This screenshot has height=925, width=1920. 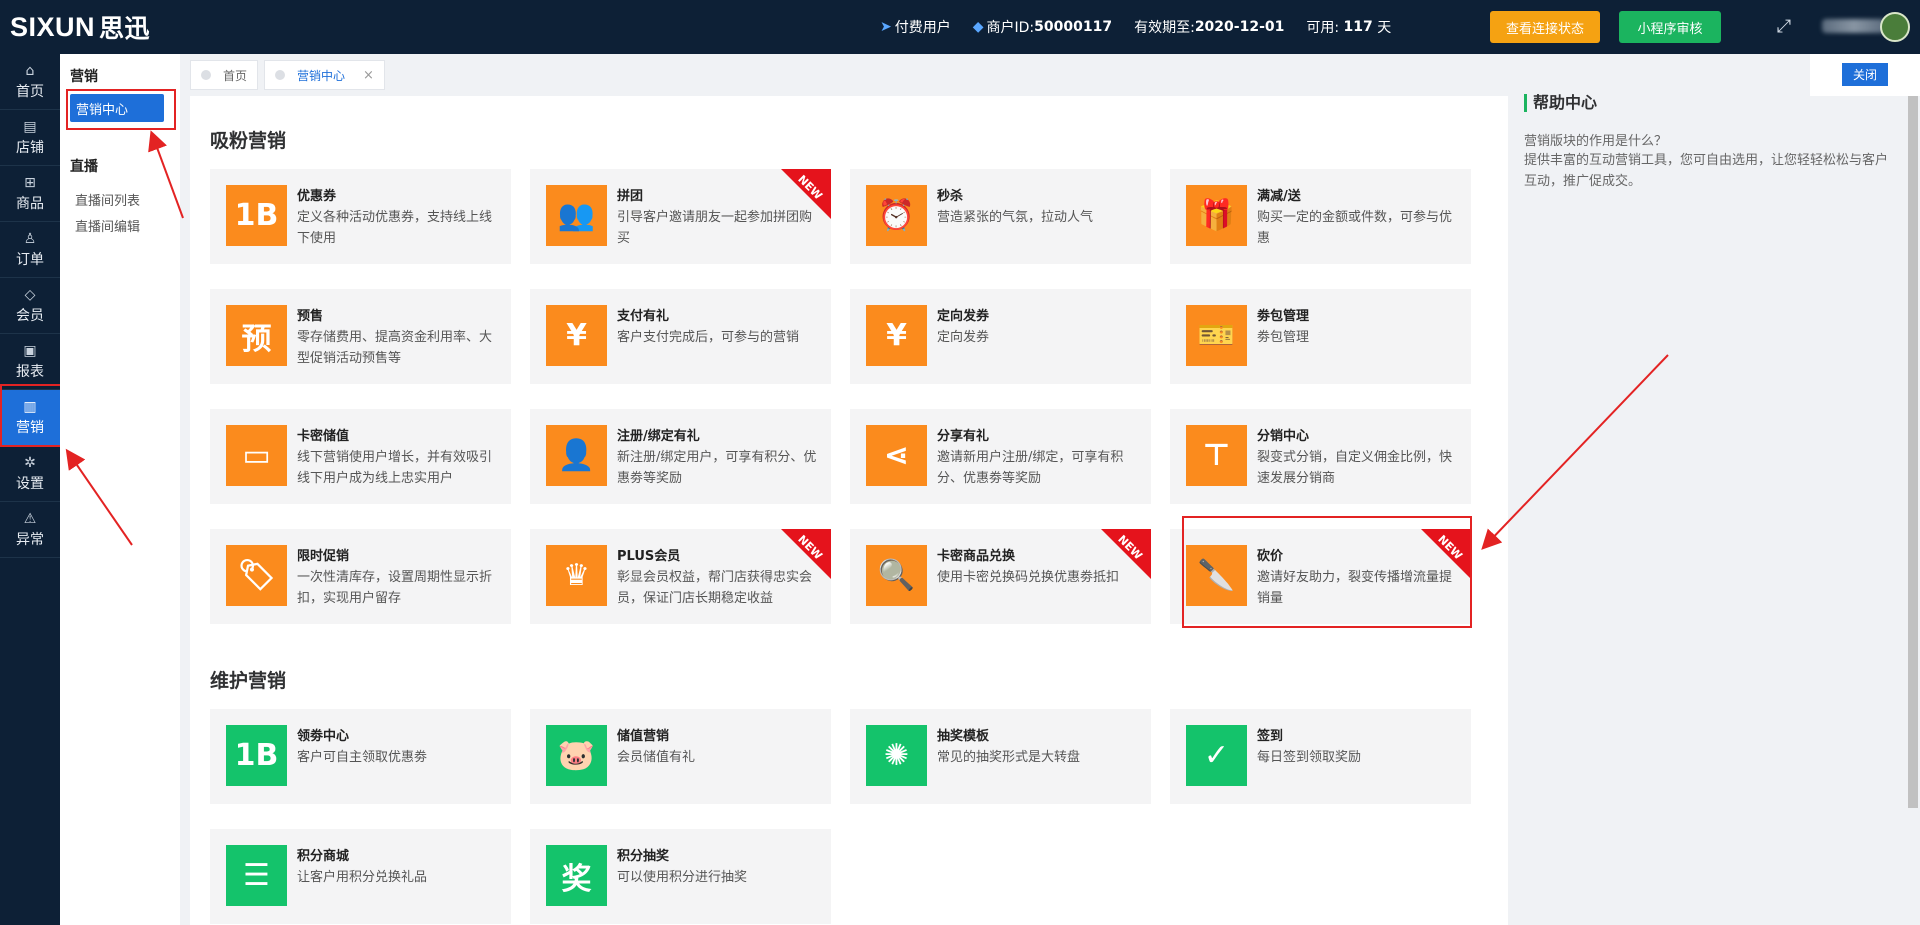 I want to click on section-title-maintain: 维护营销, so click(x=248, y=681).